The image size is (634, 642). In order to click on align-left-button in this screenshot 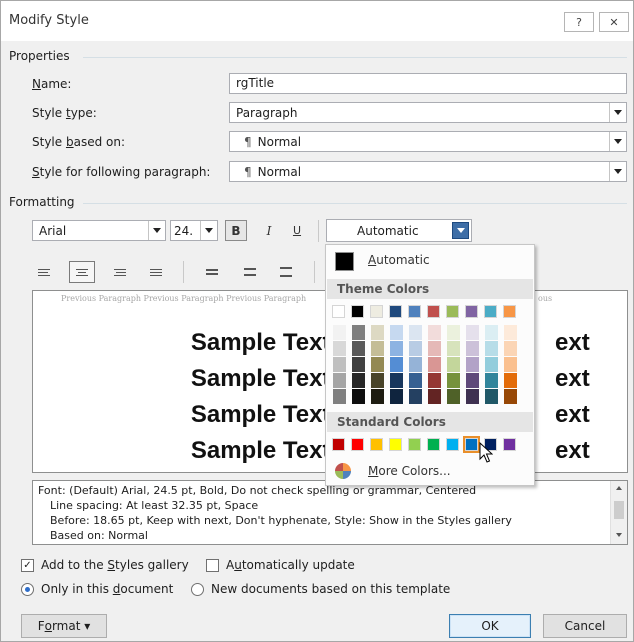, I will do `click(44, 272)`.